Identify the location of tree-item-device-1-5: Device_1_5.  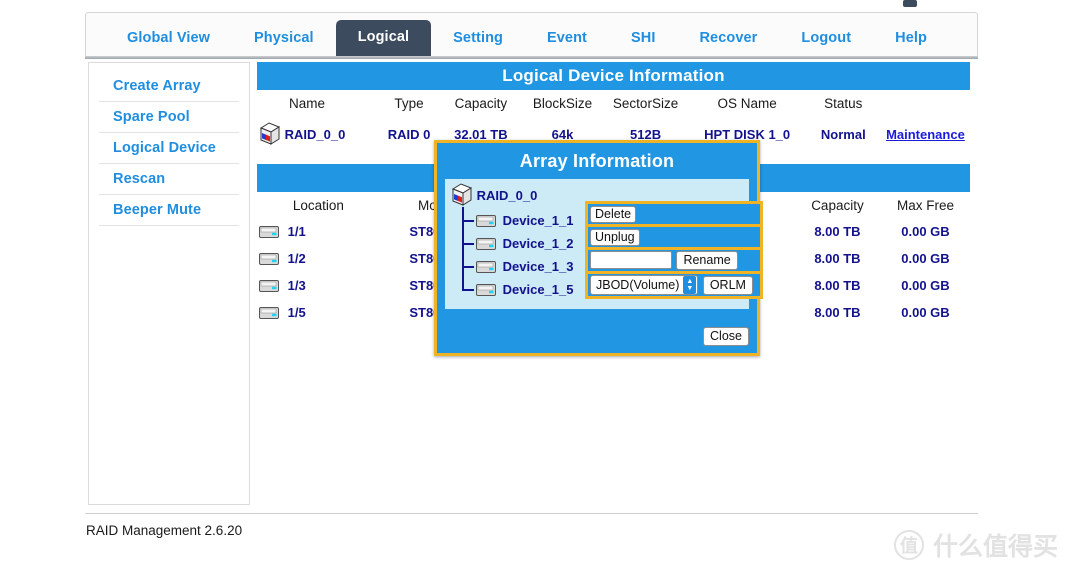
(517, 289).